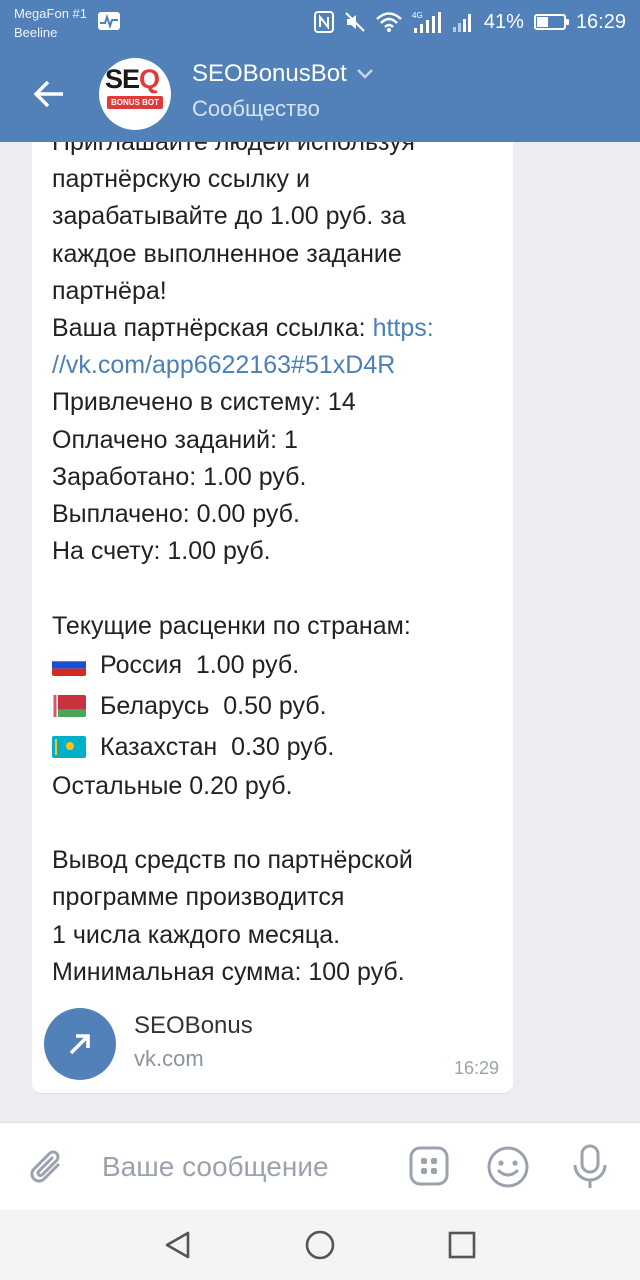  Describe the element at coordinates (196, 934) in the screenshot. I see `payout-line: 1 числа каждого месяца.` at that location.